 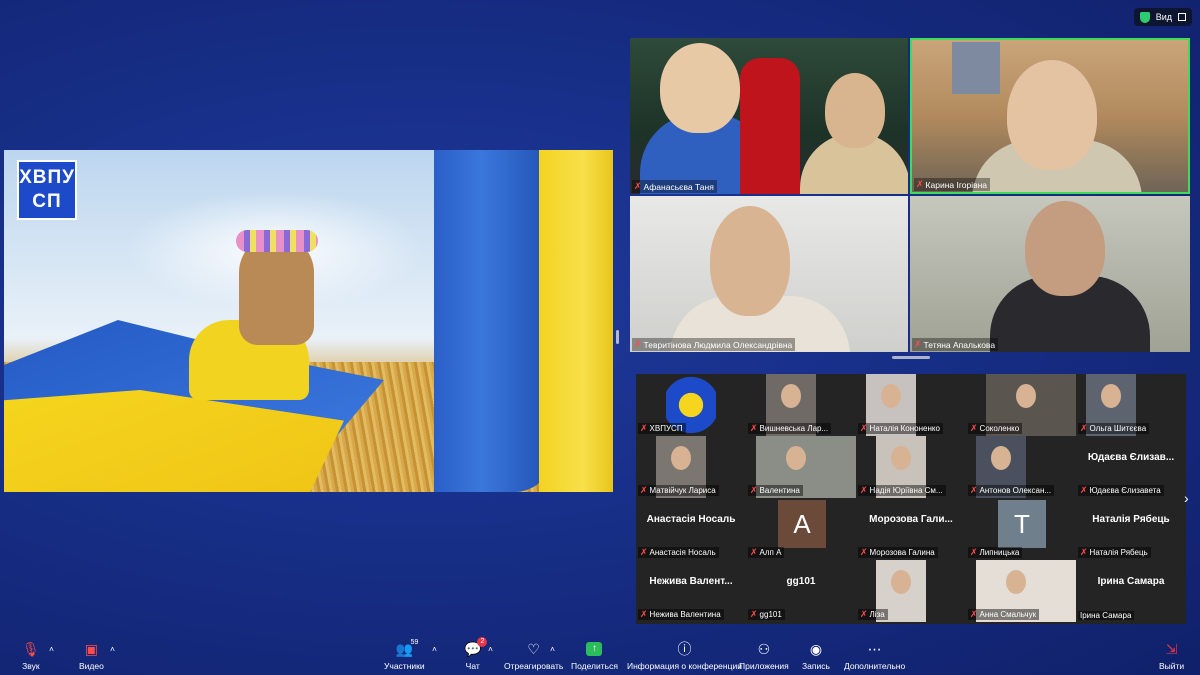 What do you see at coordinates (666, 428) in the screenshot?
I see `participant-name: ХВПУСП` at bounding box center [666, 428].